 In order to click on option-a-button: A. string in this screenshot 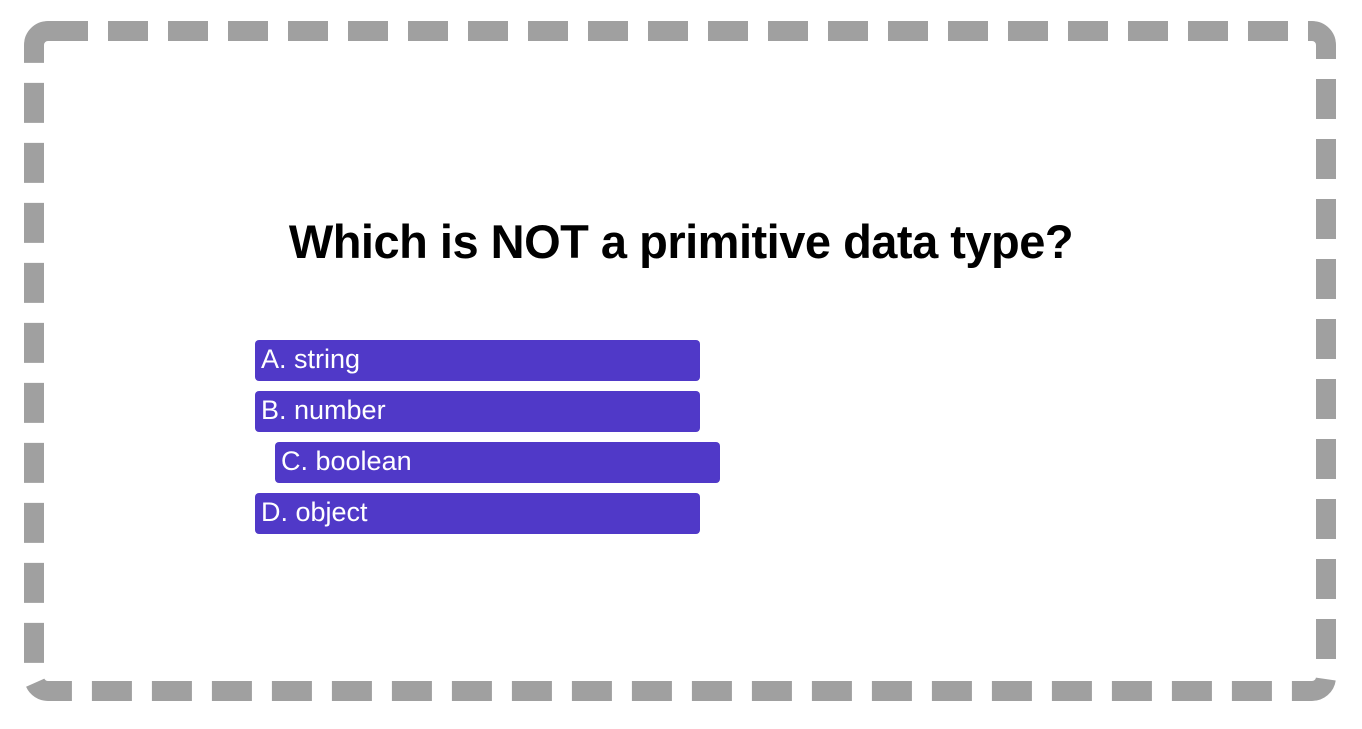, I will do `click(477, 360)`.